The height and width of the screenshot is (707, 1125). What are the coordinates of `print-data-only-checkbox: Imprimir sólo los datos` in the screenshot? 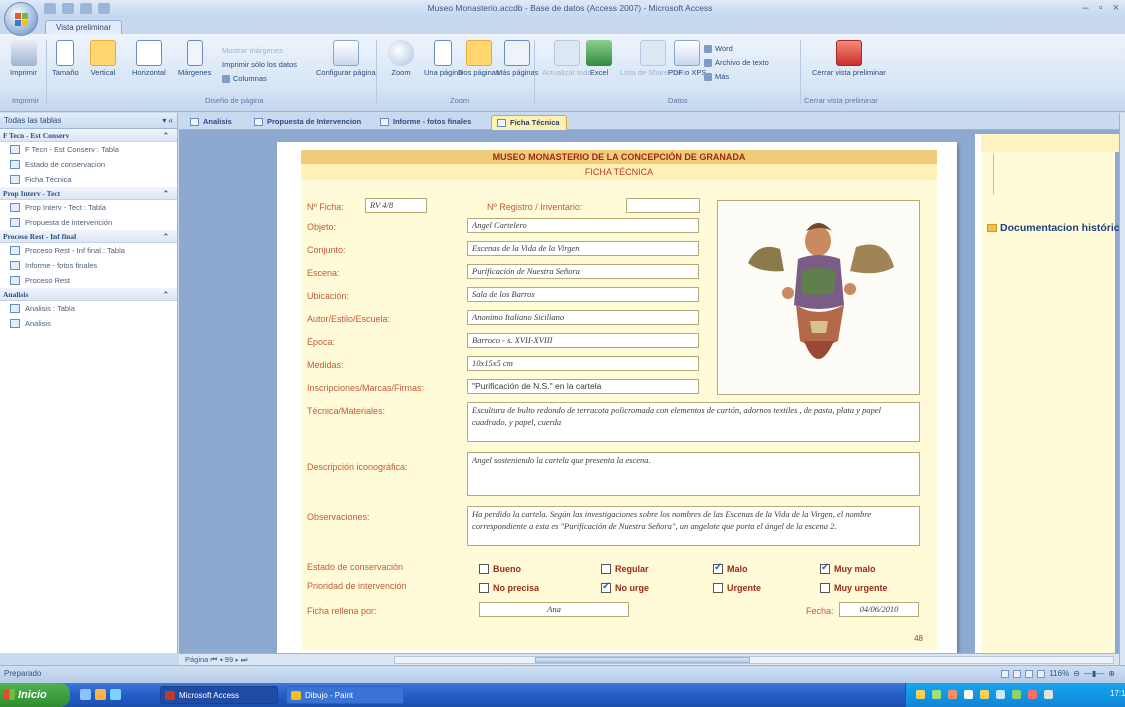 It's located at (259, 64).